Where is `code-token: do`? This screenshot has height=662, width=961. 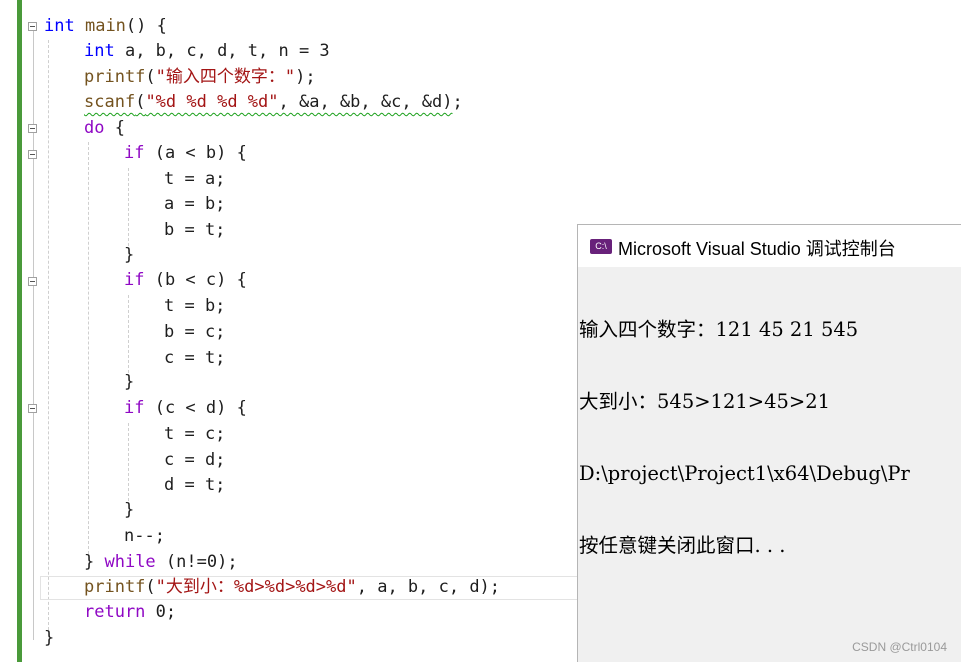
code-token: do is located at coordinates (94, 128).